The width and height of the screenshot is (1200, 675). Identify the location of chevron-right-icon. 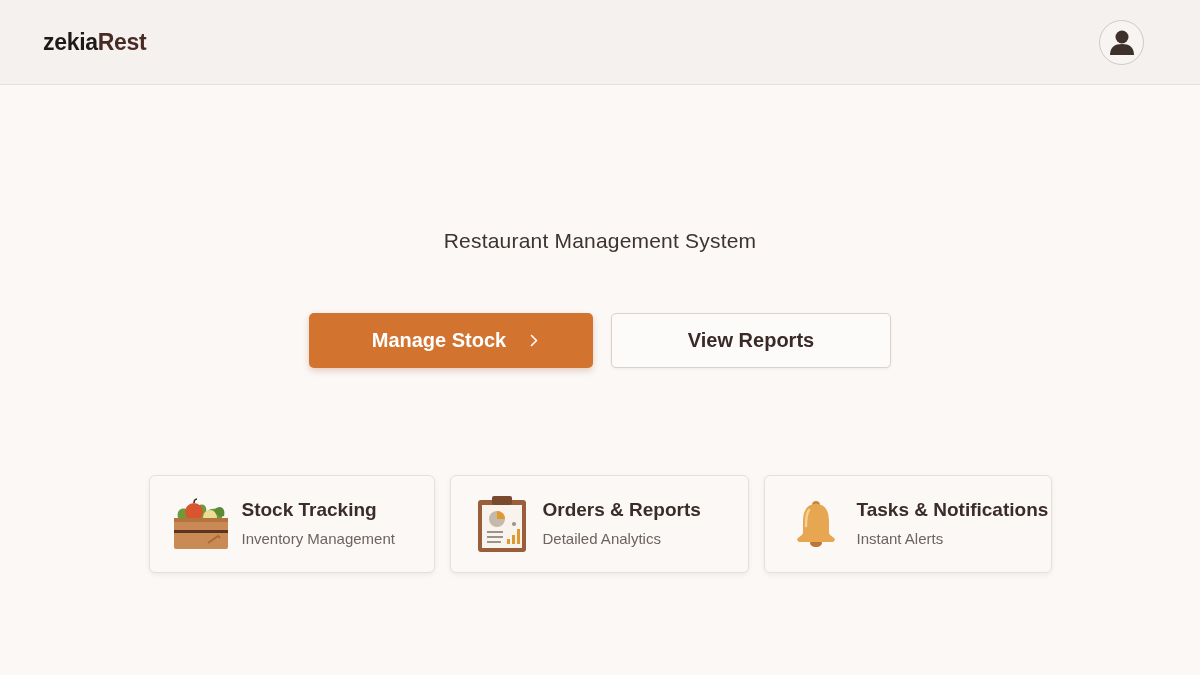
(534, 340).